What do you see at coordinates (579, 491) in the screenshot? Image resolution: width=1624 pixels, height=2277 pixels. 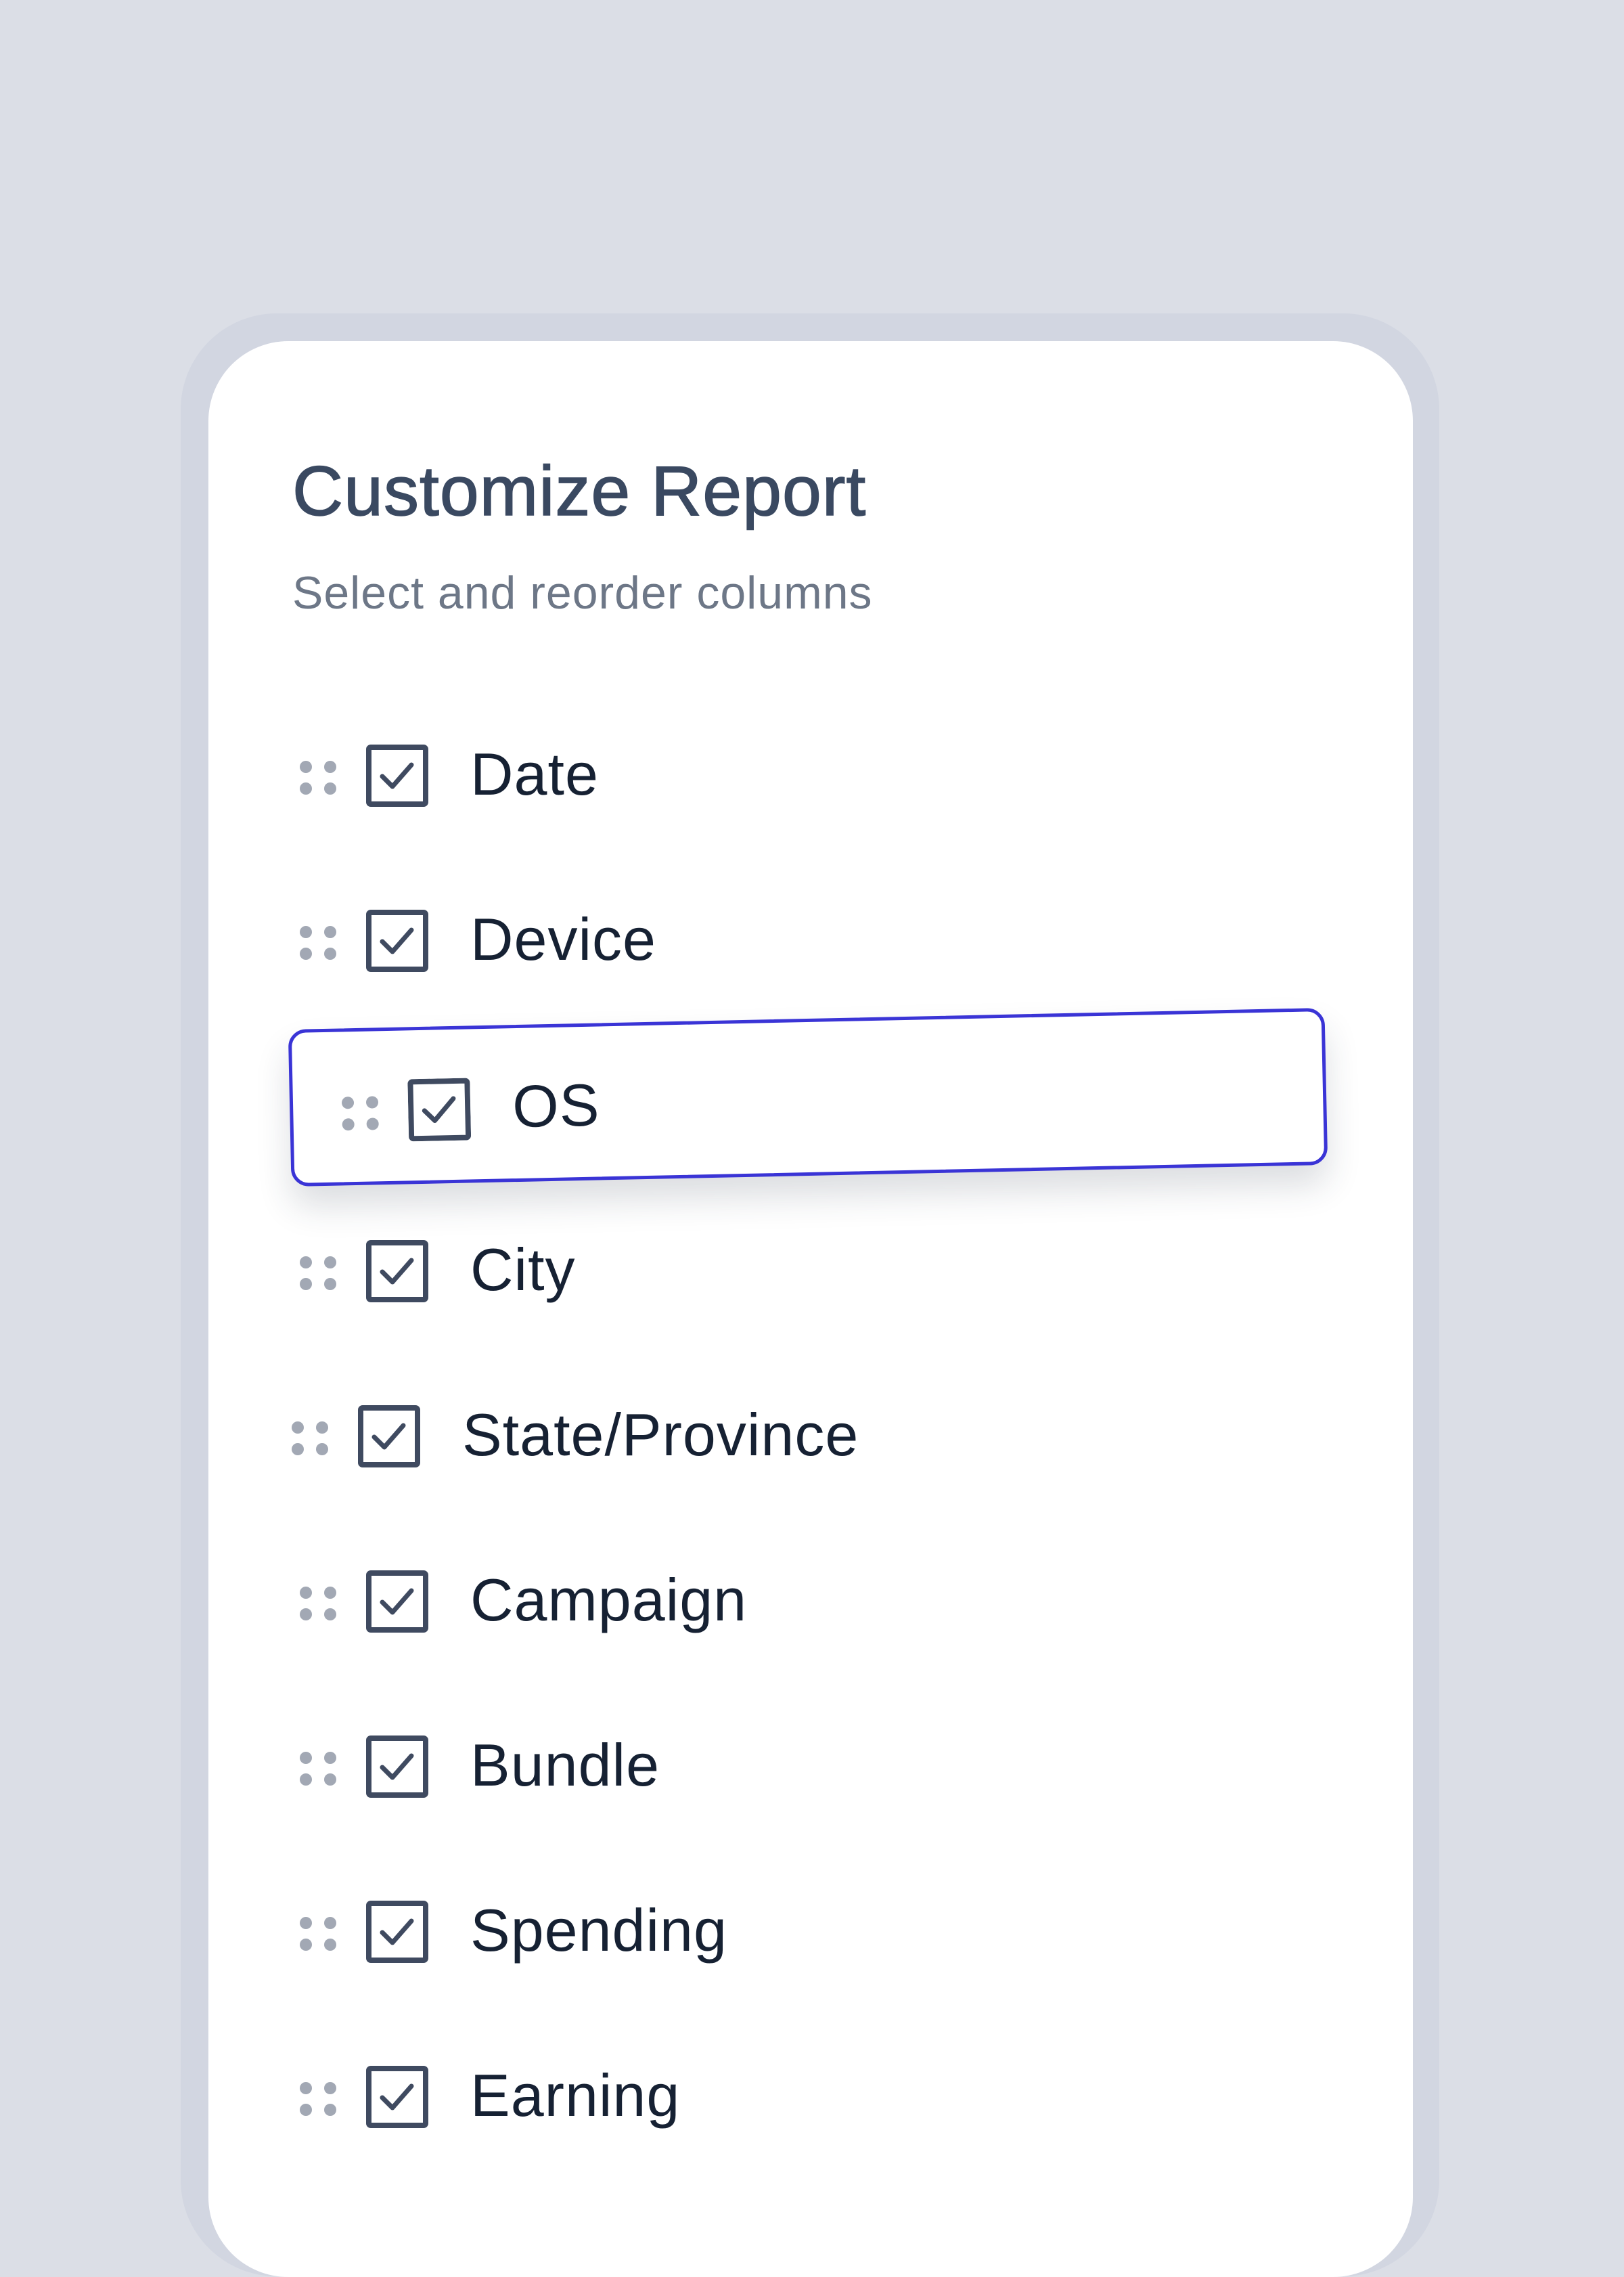 I see `page-title: Customize Report` at bounding box center [579, 491].